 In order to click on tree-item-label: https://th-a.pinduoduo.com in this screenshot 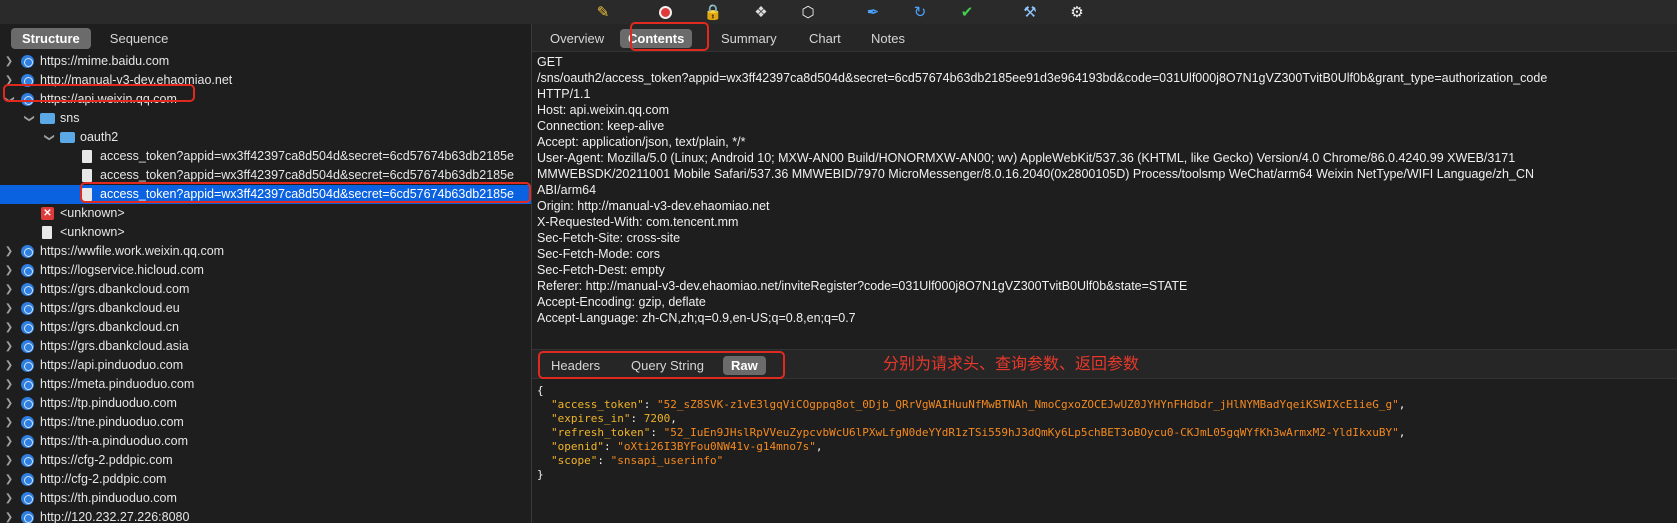, I will do `click(114, 441)`.